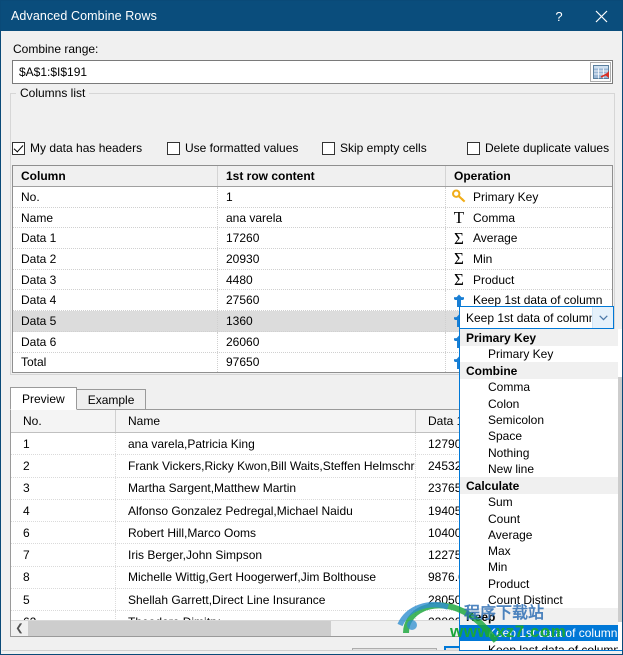 This screenshot has height=655, width=623. I want to click on preview-cell-no: 2, so click(63, 466).